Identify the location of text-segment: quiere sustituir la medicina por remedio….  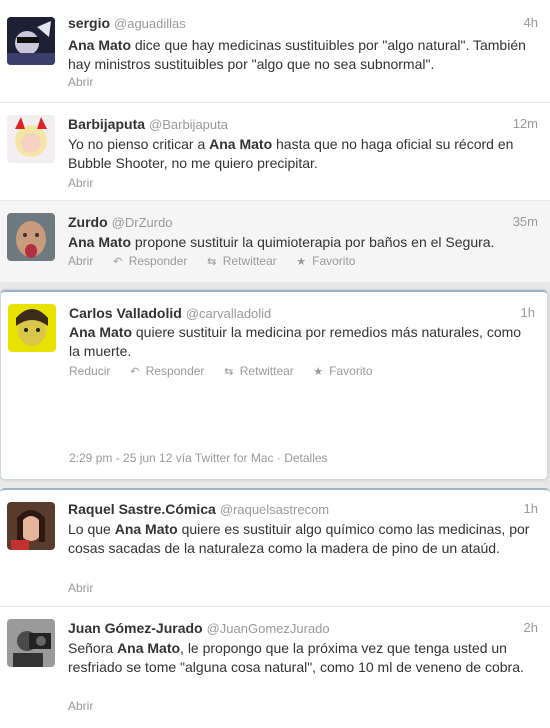
(295, 341).